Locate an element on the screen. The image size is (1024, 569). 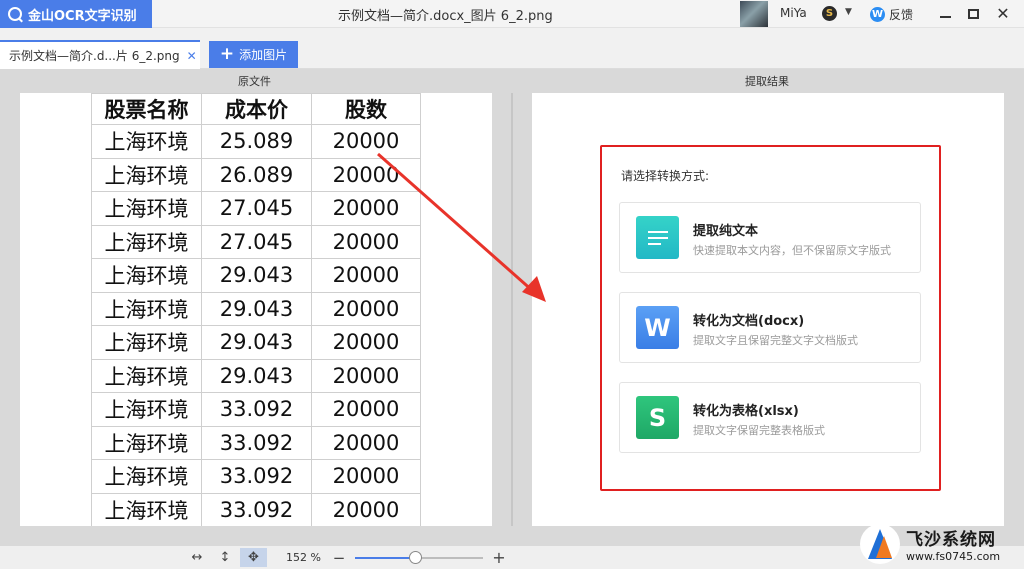
convert-to-docx-option: W 转化为文档(docx) 提取文字且保留完整文字文档版式 is located at coordinates (770, 327).